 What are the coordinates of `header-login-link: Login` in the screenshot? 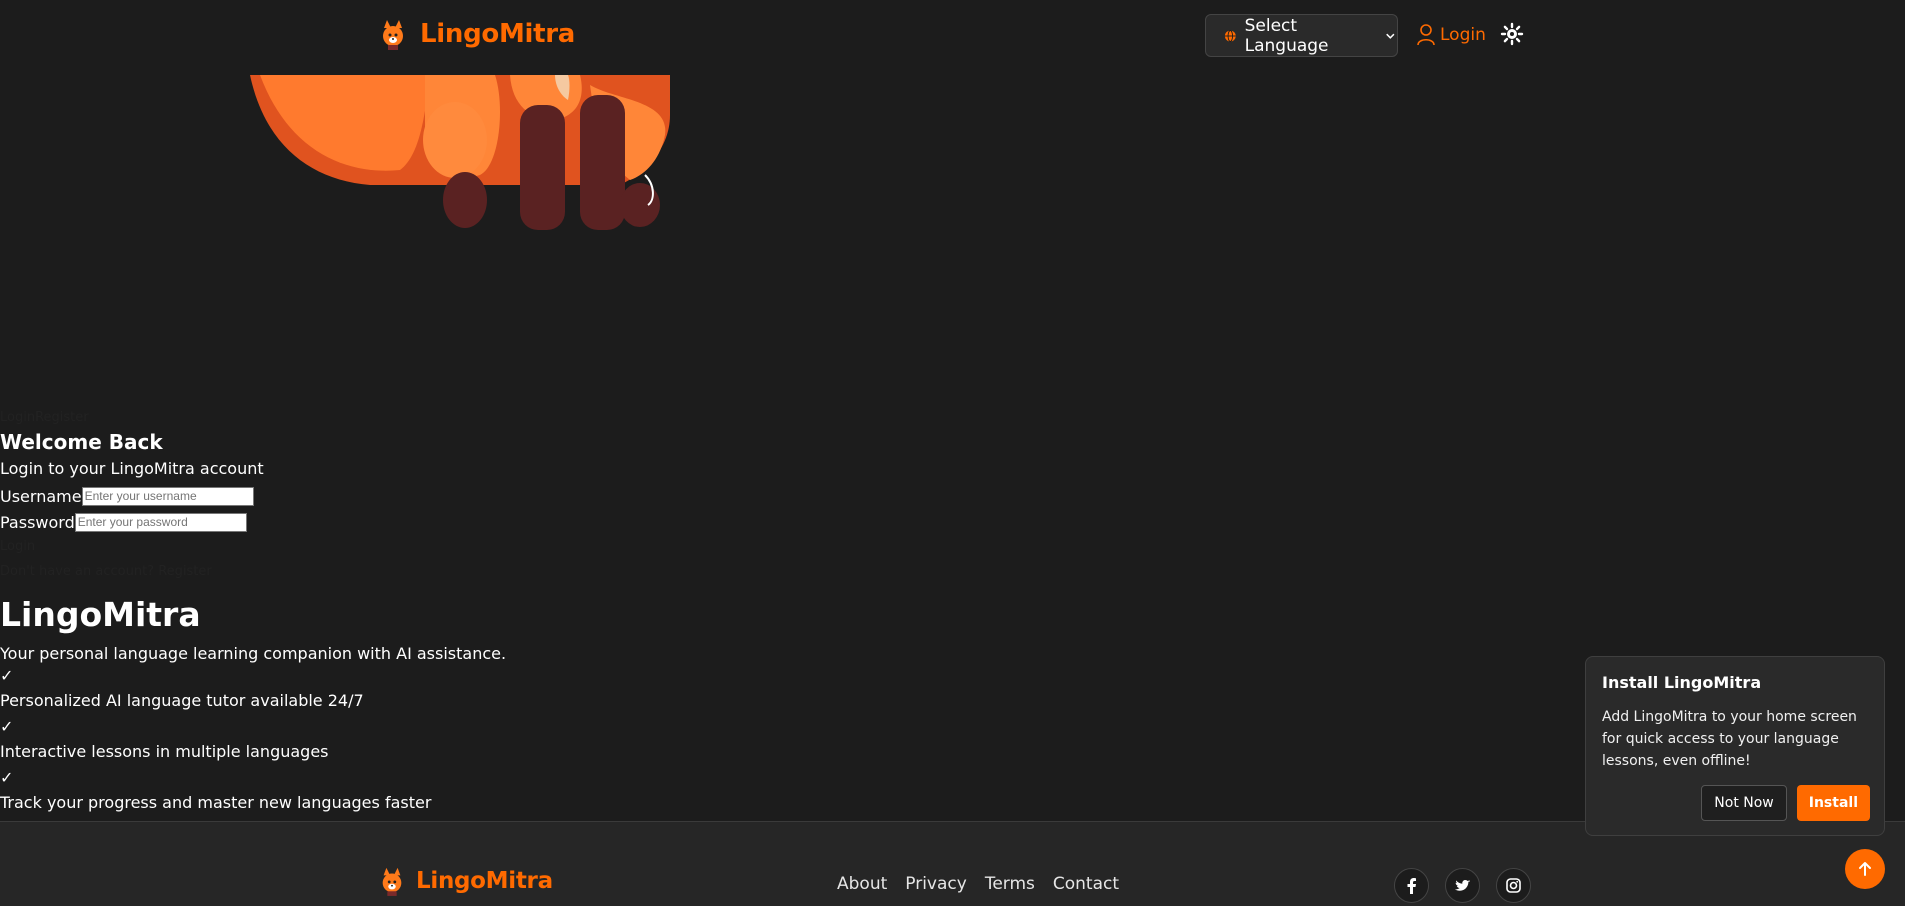 It's located at (1451, 35).